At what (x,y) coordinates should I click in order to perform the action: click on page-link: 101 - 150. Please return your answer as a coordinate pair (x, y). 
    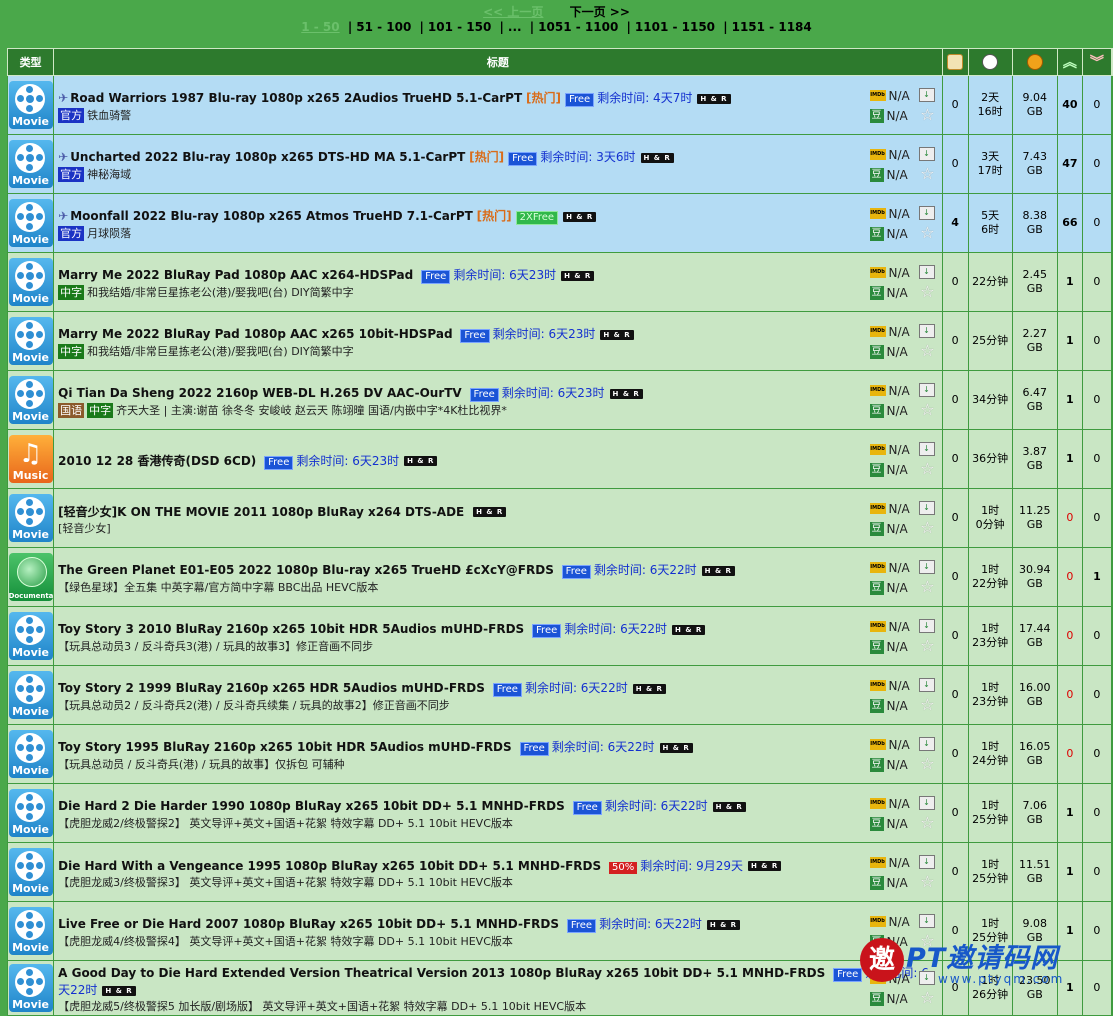
    Looking at the image, I should click on (459, 27).